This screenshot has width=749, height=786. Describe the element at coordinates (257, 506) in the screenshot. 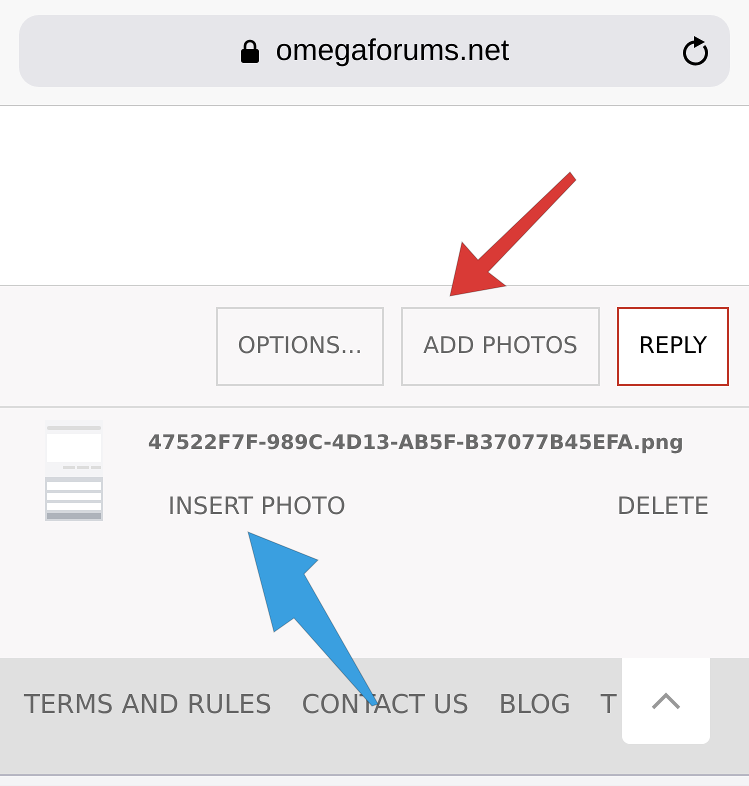

I see `insert-photo-link: INSERT PHOTO` at that location.